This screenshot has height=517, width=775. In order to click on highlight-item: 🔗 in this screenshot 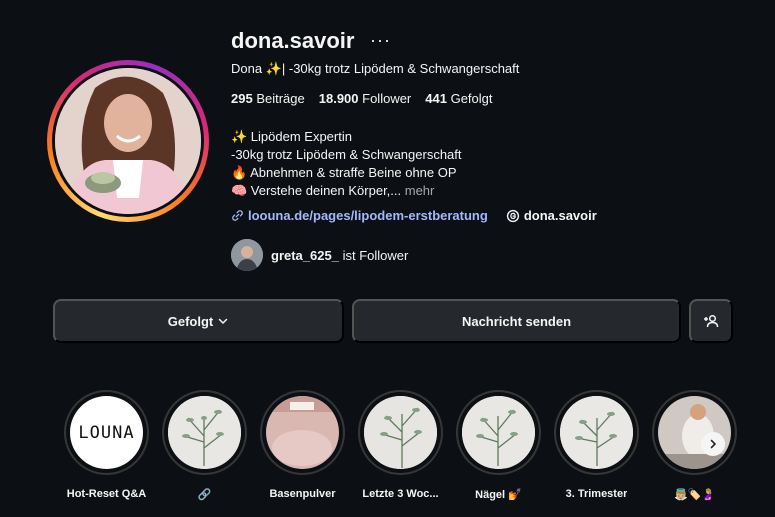, I will do `click(204, 445)`.